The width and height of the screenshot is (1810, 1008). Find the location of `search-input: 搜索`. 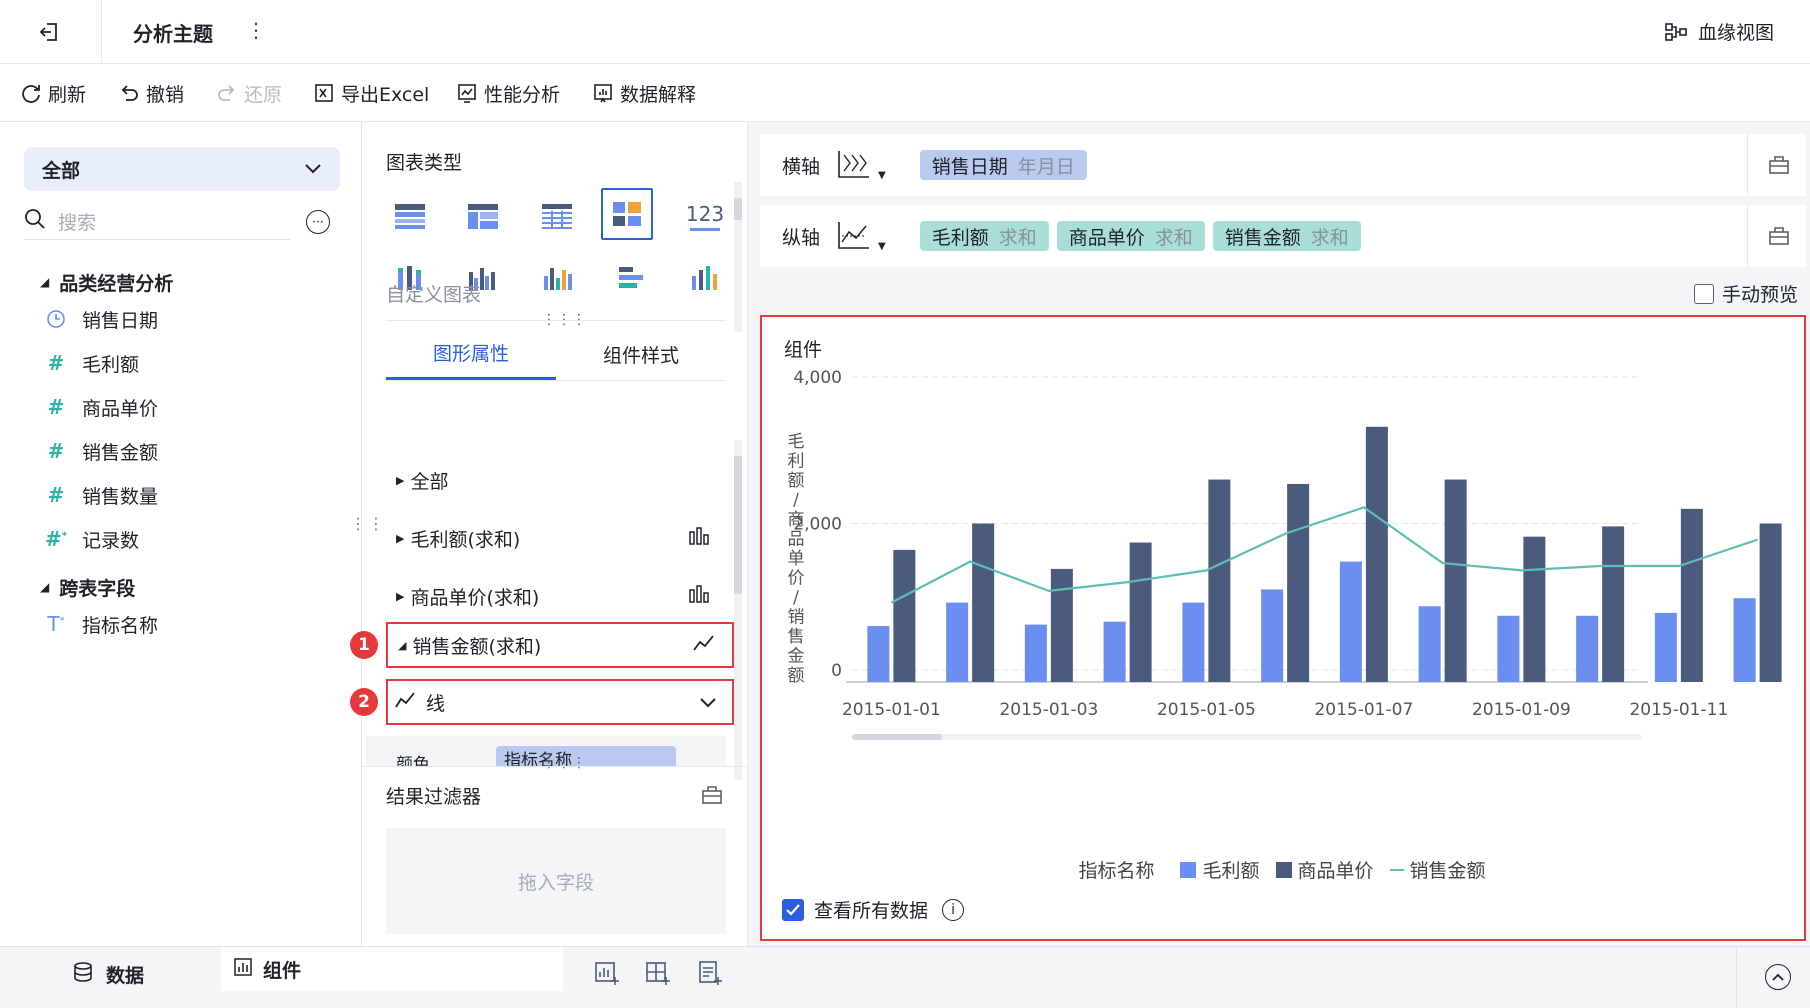

search-input: 搜索 is located at coordinates (77, 221).